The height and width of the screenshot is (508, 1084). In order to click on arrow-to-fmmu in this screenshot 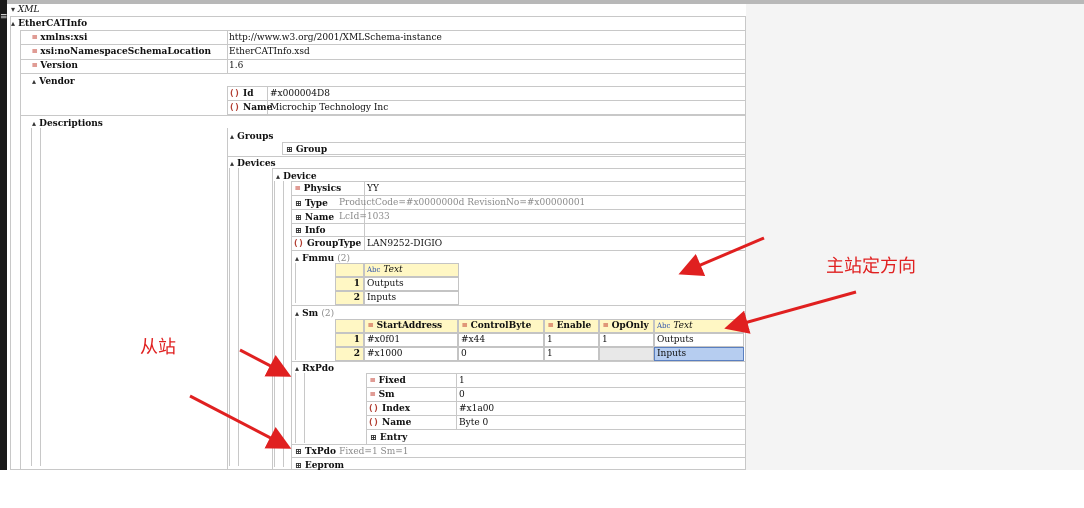, I will do `click(721, 256)`.